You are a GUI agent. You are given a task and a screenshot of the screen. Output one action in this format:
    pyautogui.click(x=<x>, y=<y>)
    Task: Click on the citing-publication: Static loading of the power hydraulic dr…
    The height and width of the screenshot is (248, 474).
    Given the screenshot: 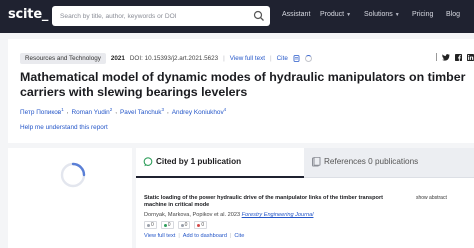 What is the action you would take?
    pyautogui.click(x=305, y=217)
    